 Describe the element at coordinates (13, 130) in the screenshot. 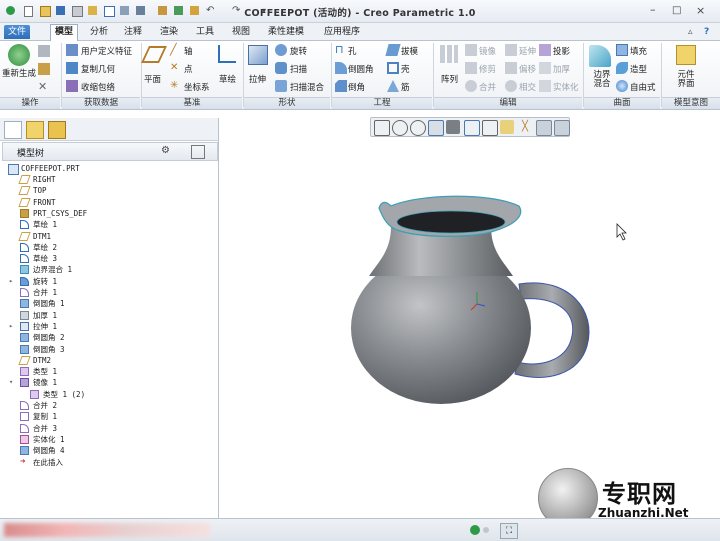

I see `model-tree-tab-icon` at that location.